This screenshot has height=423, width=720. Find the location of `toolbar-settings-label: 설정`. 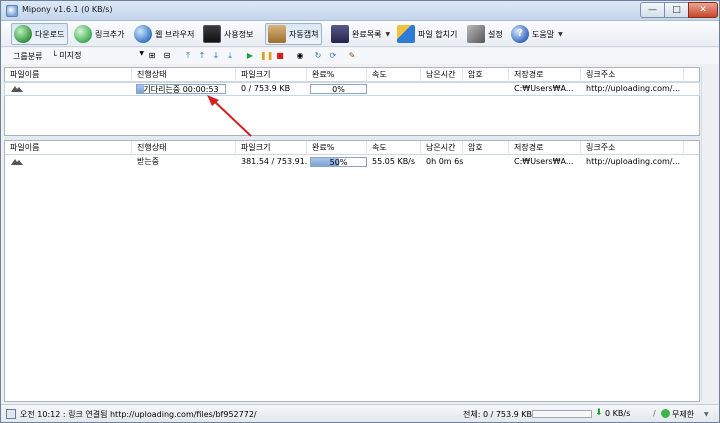

toolbar-settings-label: 설정 is located at coordinates (495, 34).